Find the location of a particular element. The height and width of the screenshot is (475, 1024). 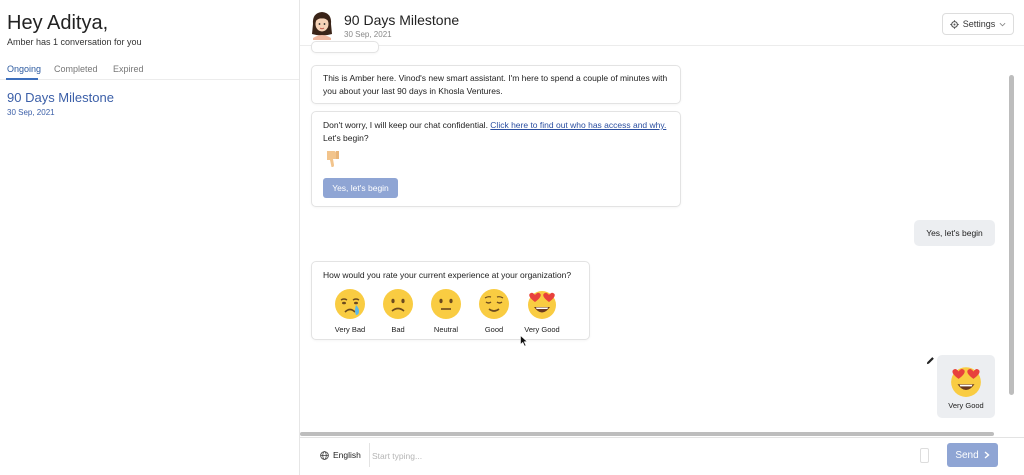

greeting: Hey Aditya, is located at coordinates (58, 23).